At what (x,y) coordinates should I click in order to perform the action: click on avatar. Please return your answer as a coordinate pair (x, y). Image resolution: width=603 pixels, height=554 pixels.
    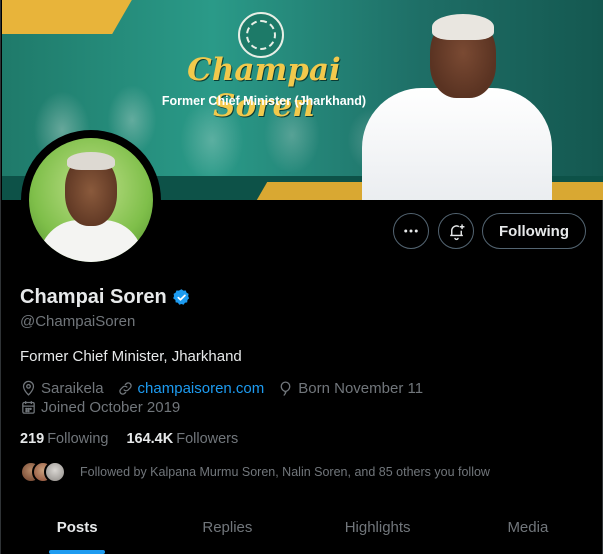
    Looking at the image, I should click on (55, 472).